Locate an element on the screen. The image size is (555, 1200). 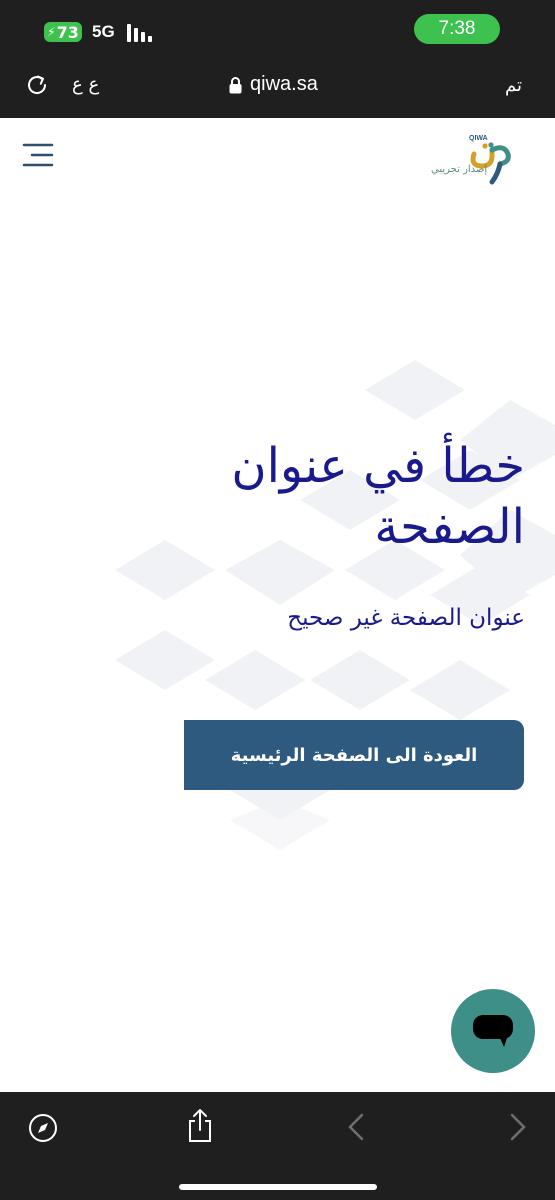
text-size-button: ع ع is located at coordinates (85, 84).